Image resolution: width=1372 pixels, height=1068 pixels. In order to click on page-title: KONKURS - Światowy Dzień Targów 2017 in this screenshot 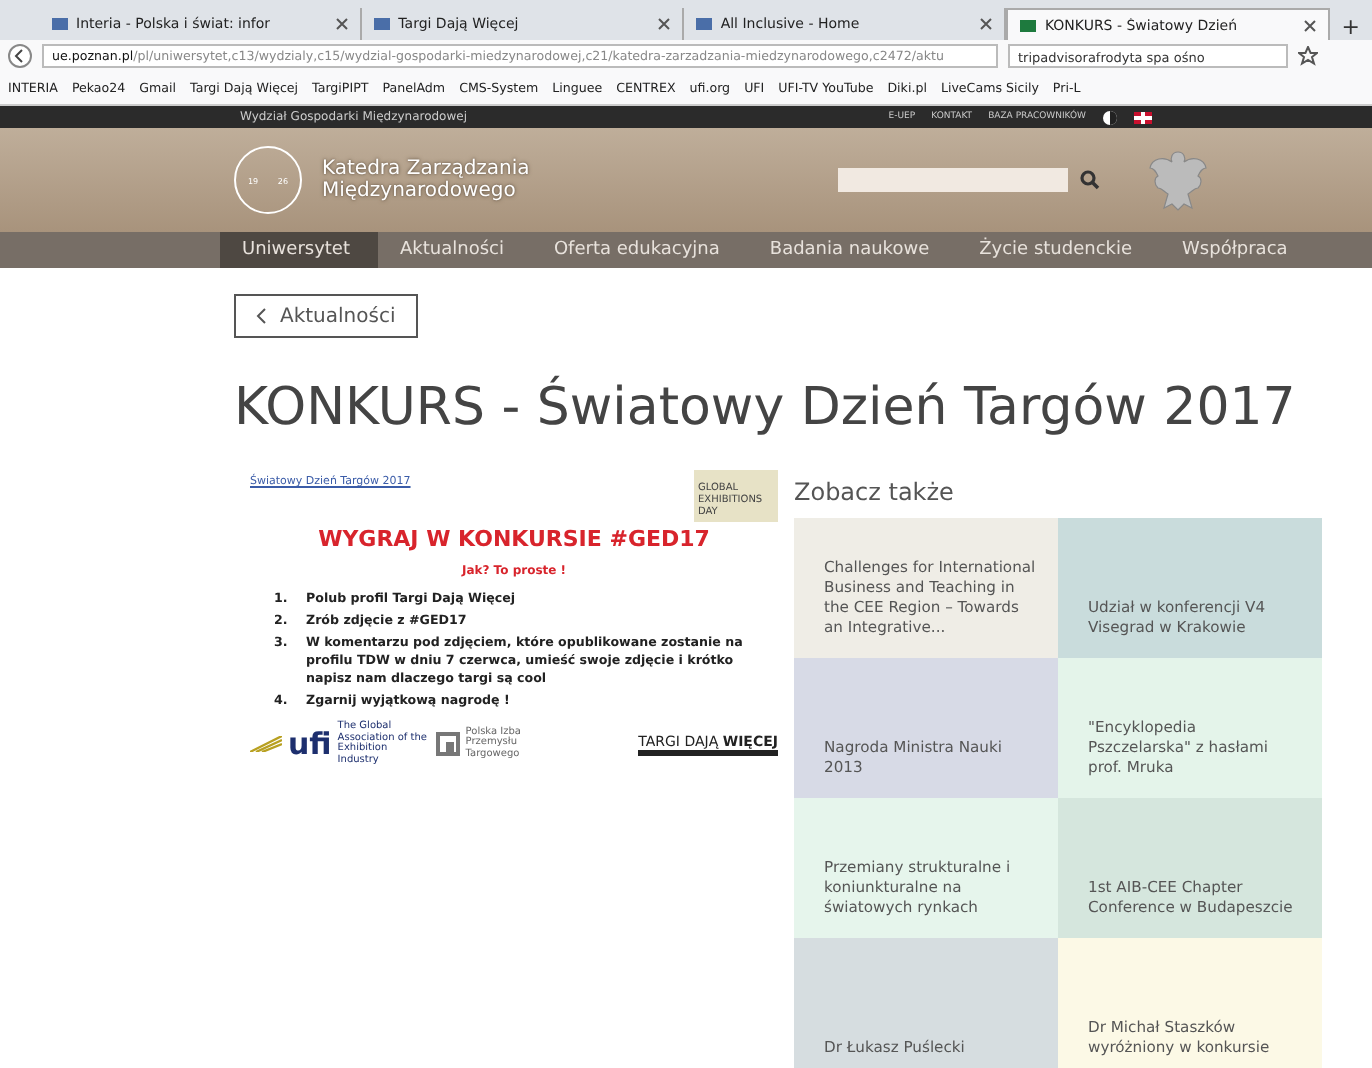, I will do `click(766, 408)`.